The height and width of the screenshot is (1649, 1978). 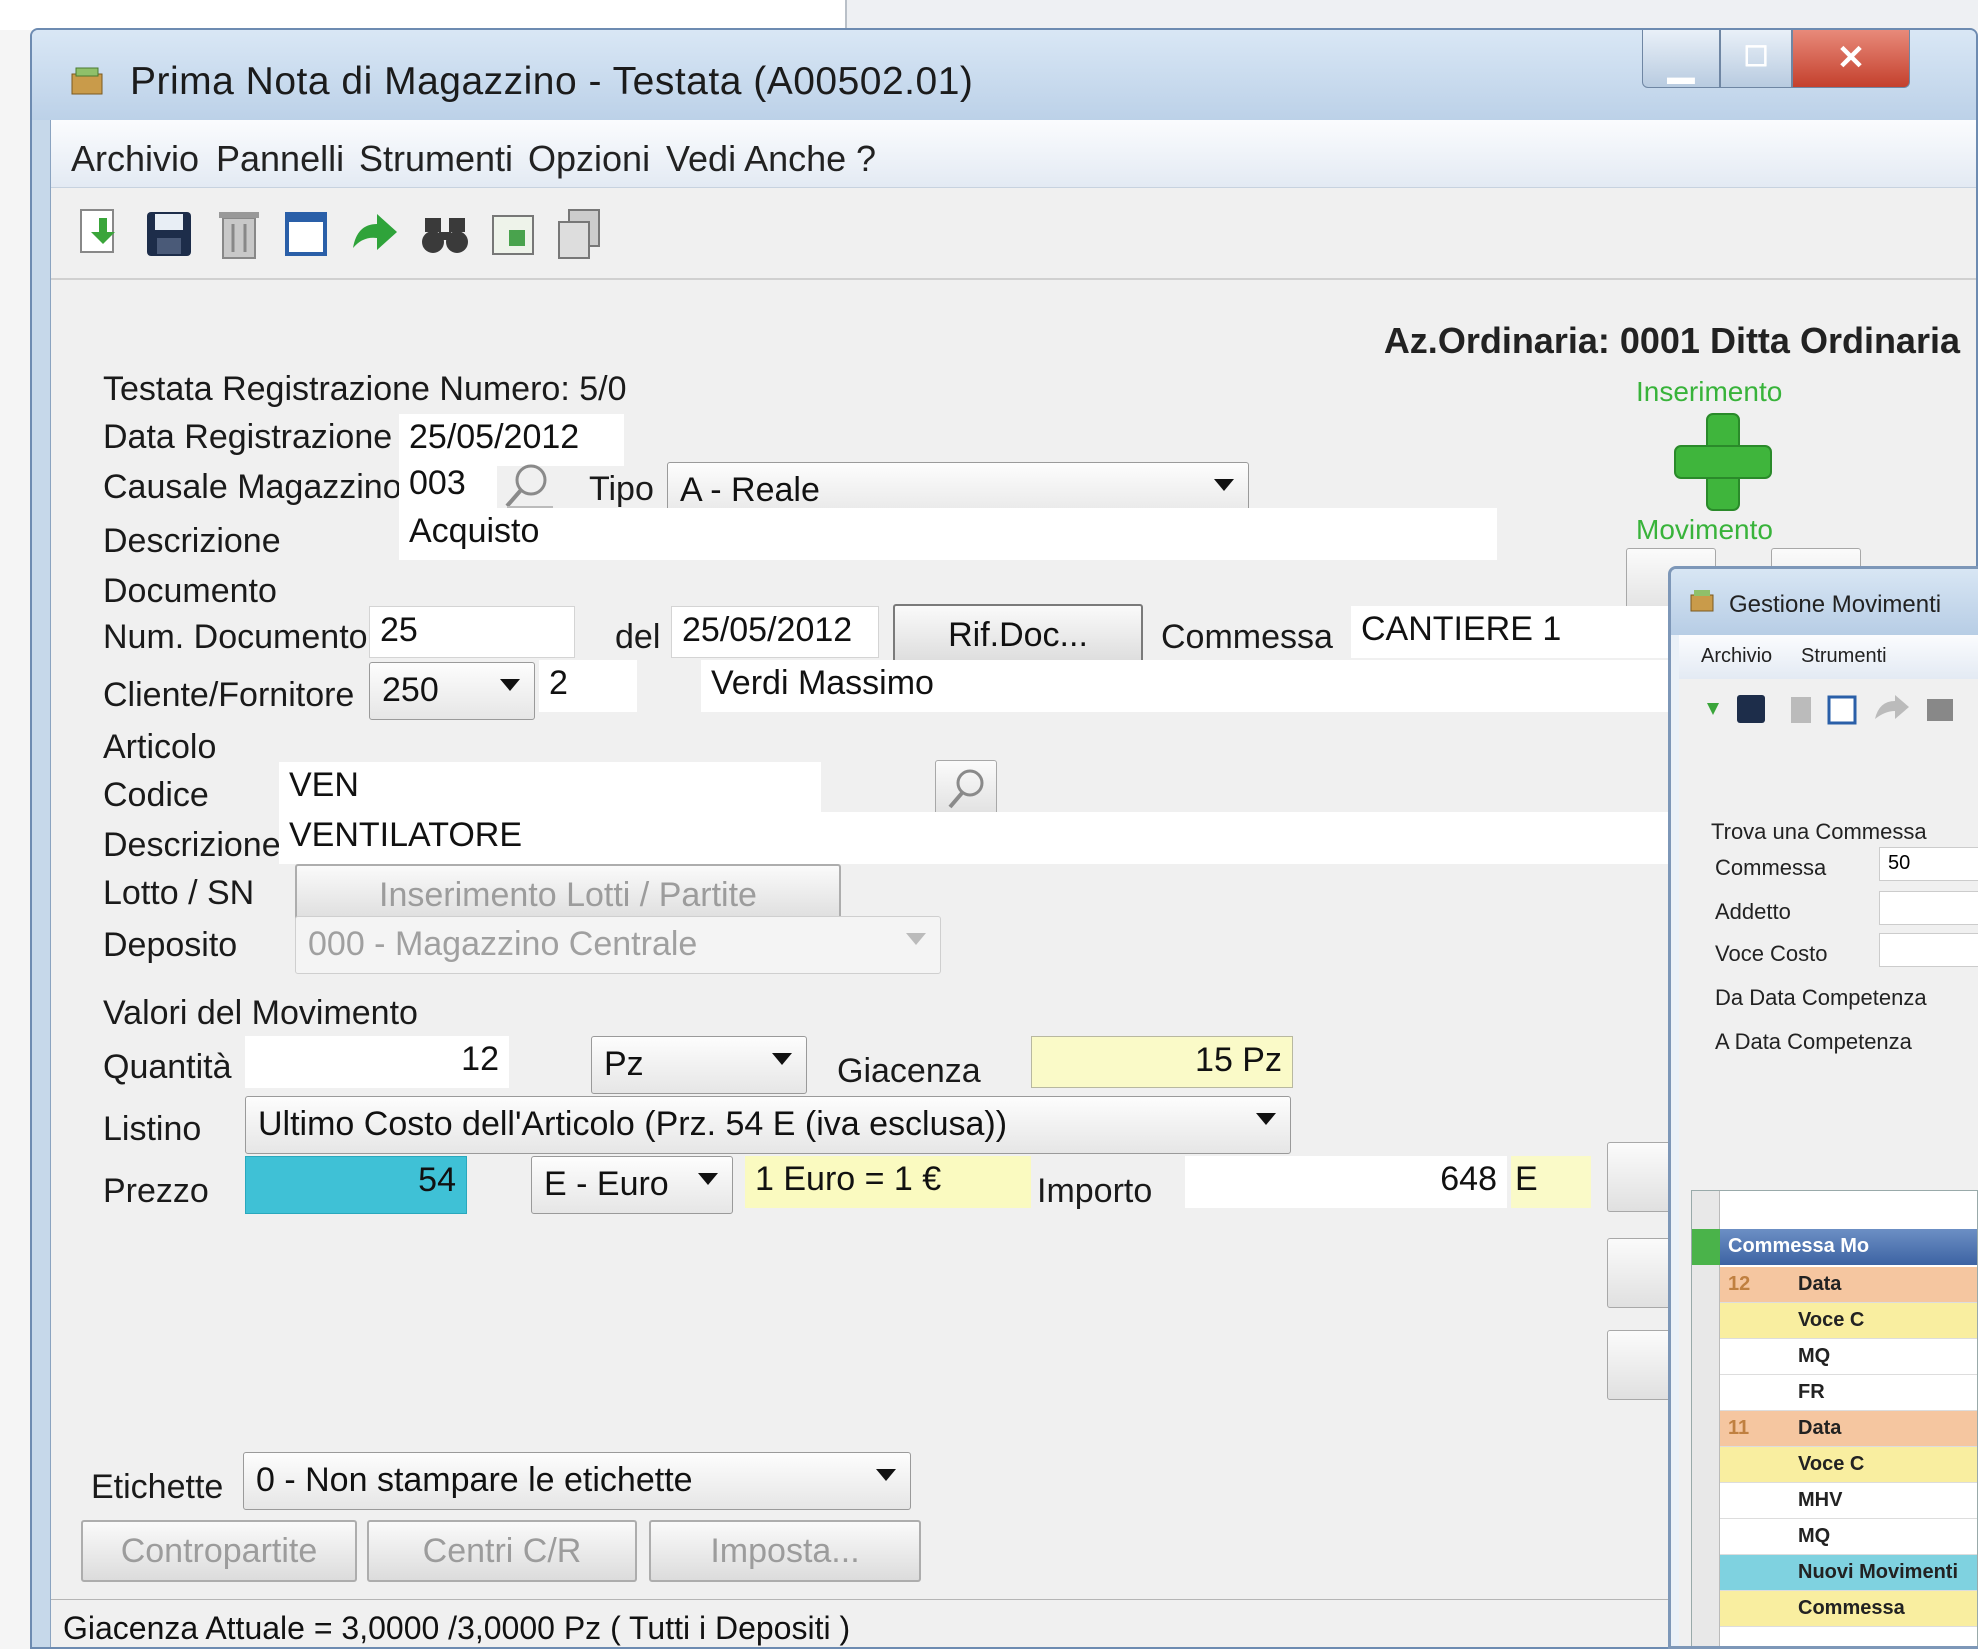 I want to click on cliente-name-field: Verdi Massimo, so click(x=1211, y=686).